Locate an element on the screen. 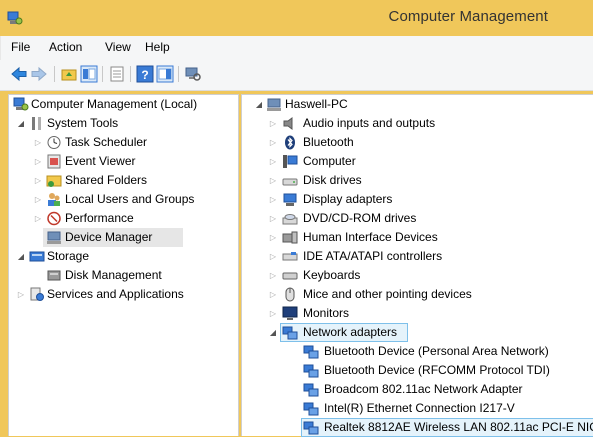  device-category-bluetooth: ▷ Bluetooth is located at coordinates (417, 142).